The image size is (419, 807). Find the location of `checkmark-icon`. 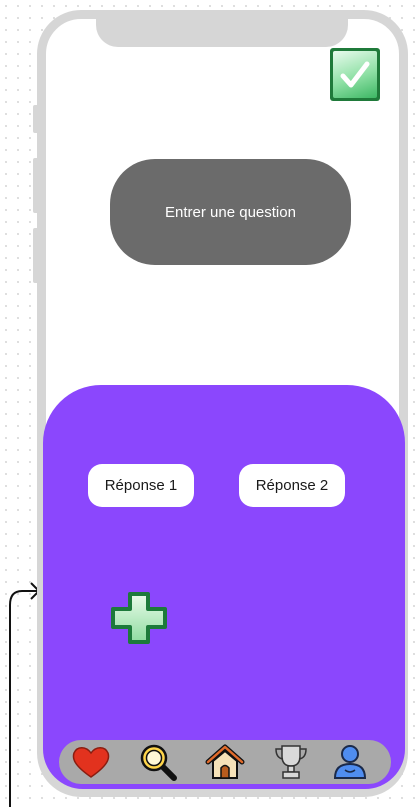

checkmark-icon is located at coordinates (355, 74).